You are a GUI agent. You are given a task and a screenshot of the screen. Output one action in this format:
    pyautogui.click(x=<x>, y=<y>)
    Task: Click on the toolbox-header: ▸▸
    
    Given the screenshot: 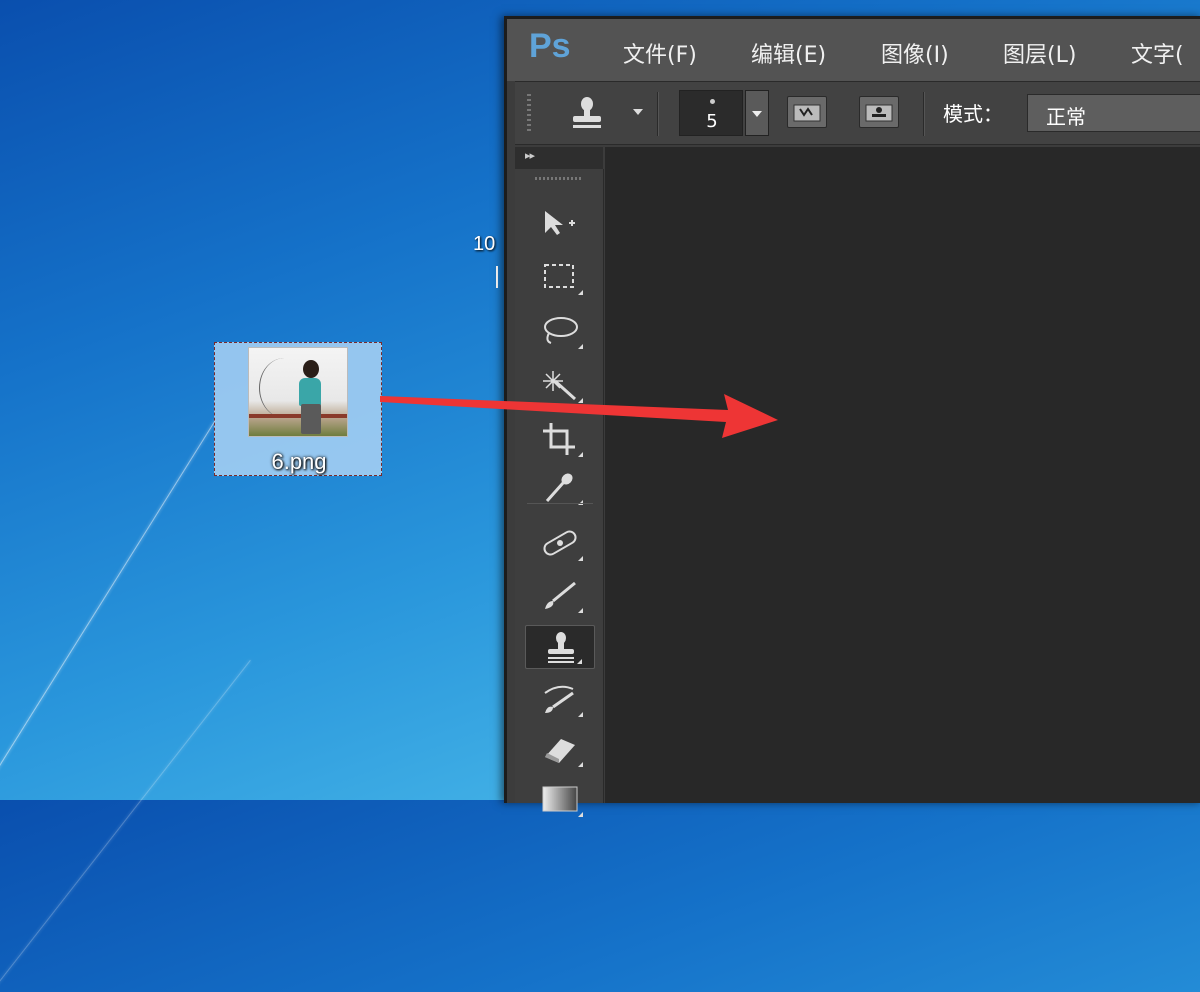 What is the action you would take?
    pyautogui.click(x=559, y=158)
    